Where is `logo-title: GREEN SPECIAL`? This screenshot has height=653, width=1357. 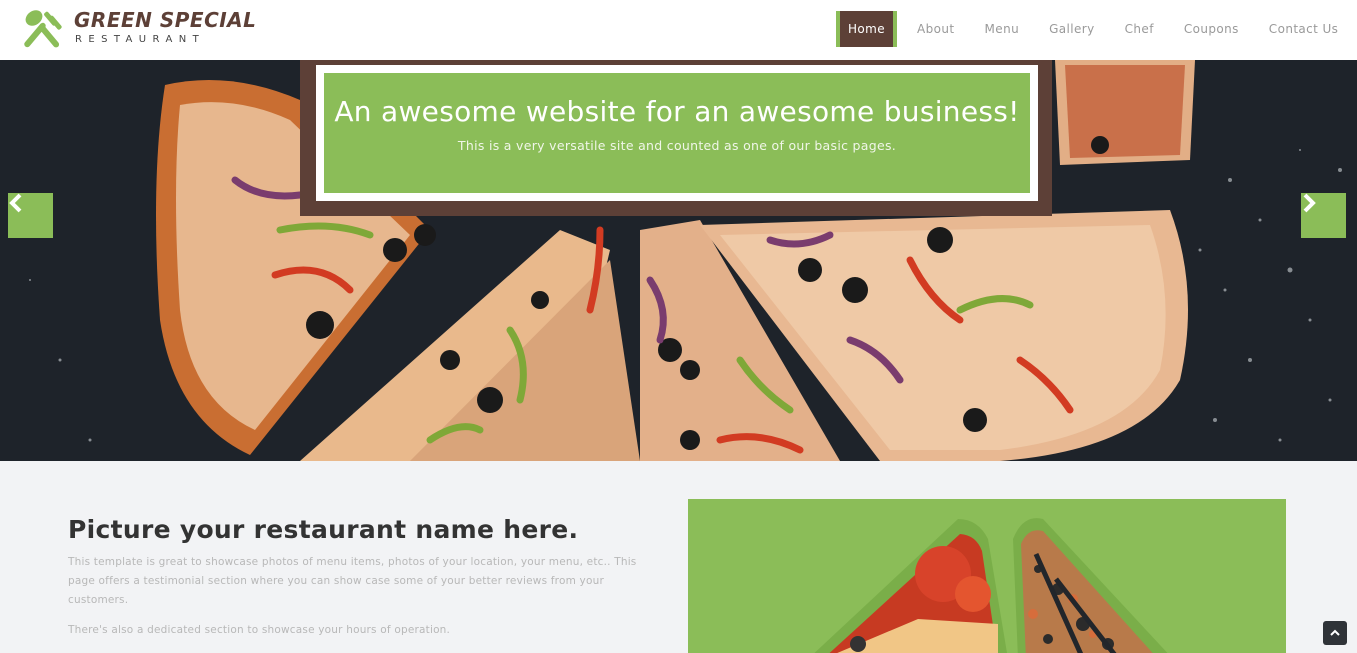
logo-title: GREEN SPECIAL is located at coordinates (165, 20).